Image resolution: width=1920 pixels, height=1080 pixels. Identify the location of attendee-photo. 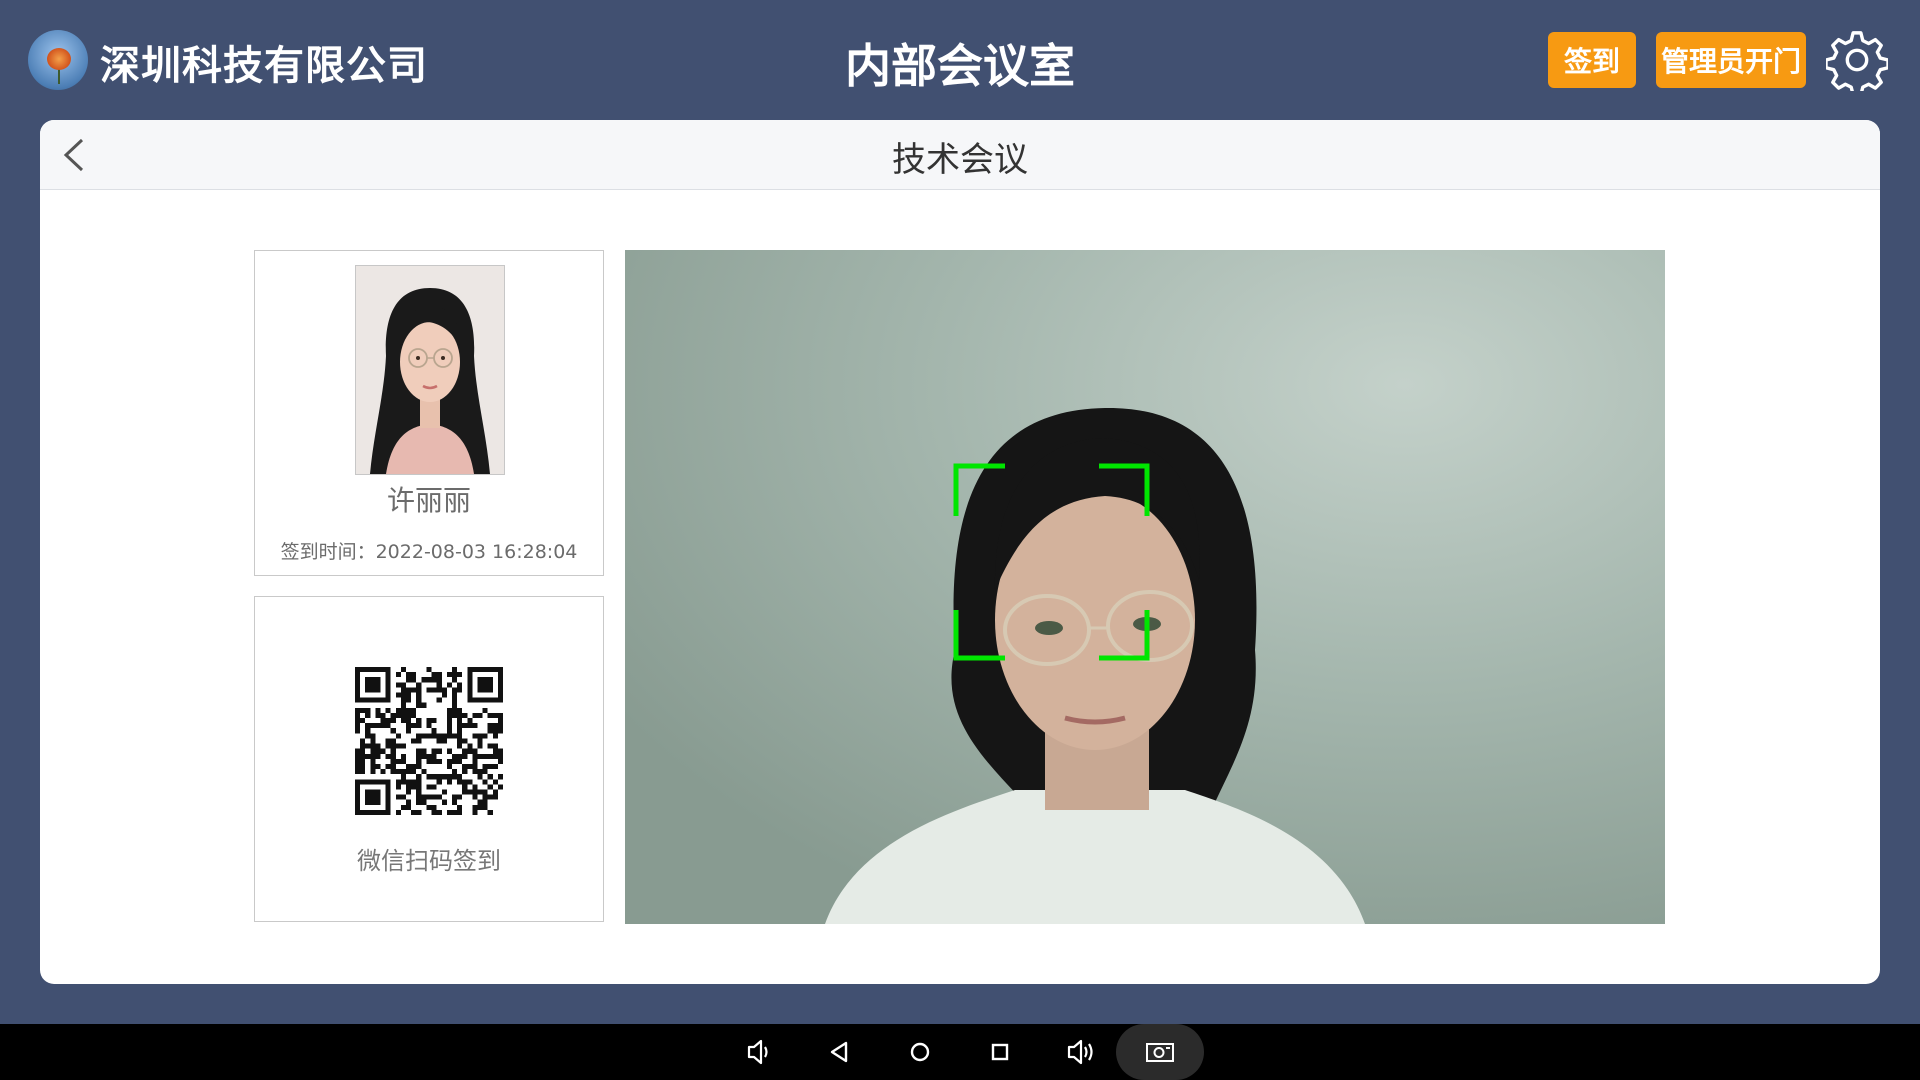
(430, 370).